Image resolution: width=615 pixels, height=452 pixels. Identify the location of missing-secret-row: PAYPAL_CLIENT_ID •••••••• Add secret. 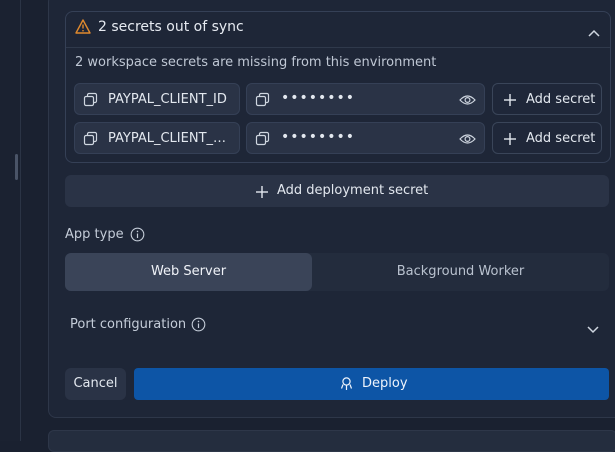
(338, 99).